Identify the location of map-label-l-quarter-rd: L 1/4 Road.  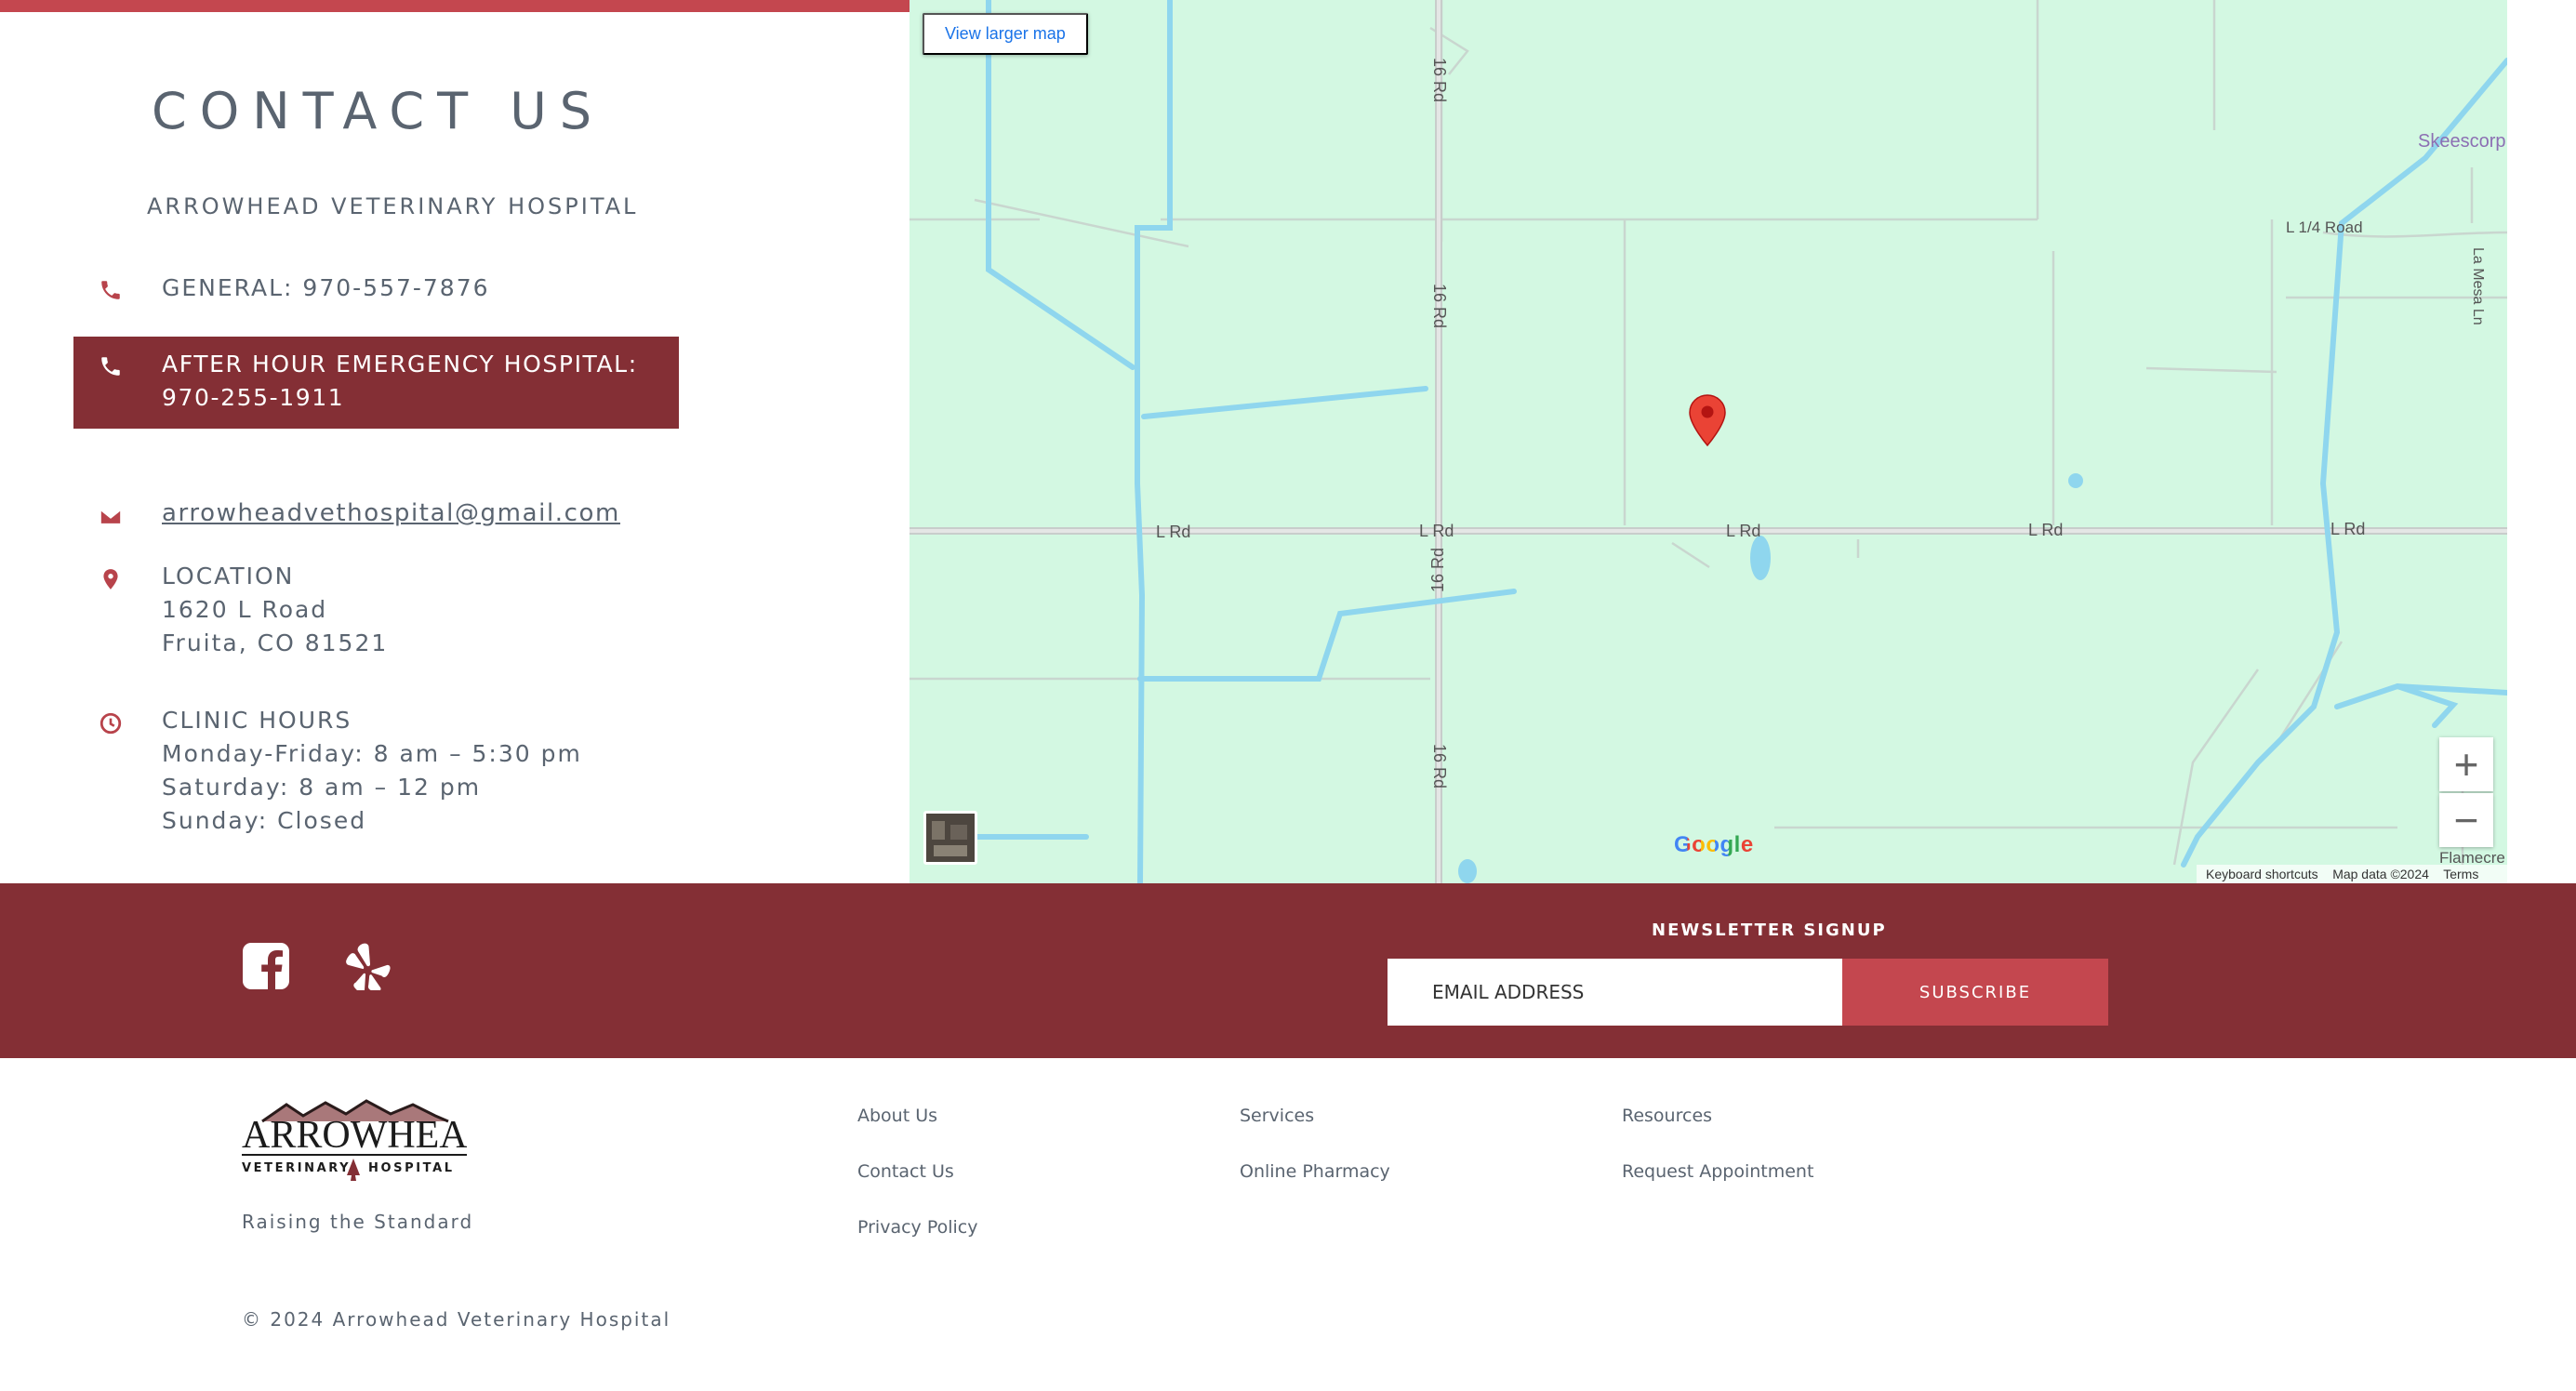
(2324, 227).